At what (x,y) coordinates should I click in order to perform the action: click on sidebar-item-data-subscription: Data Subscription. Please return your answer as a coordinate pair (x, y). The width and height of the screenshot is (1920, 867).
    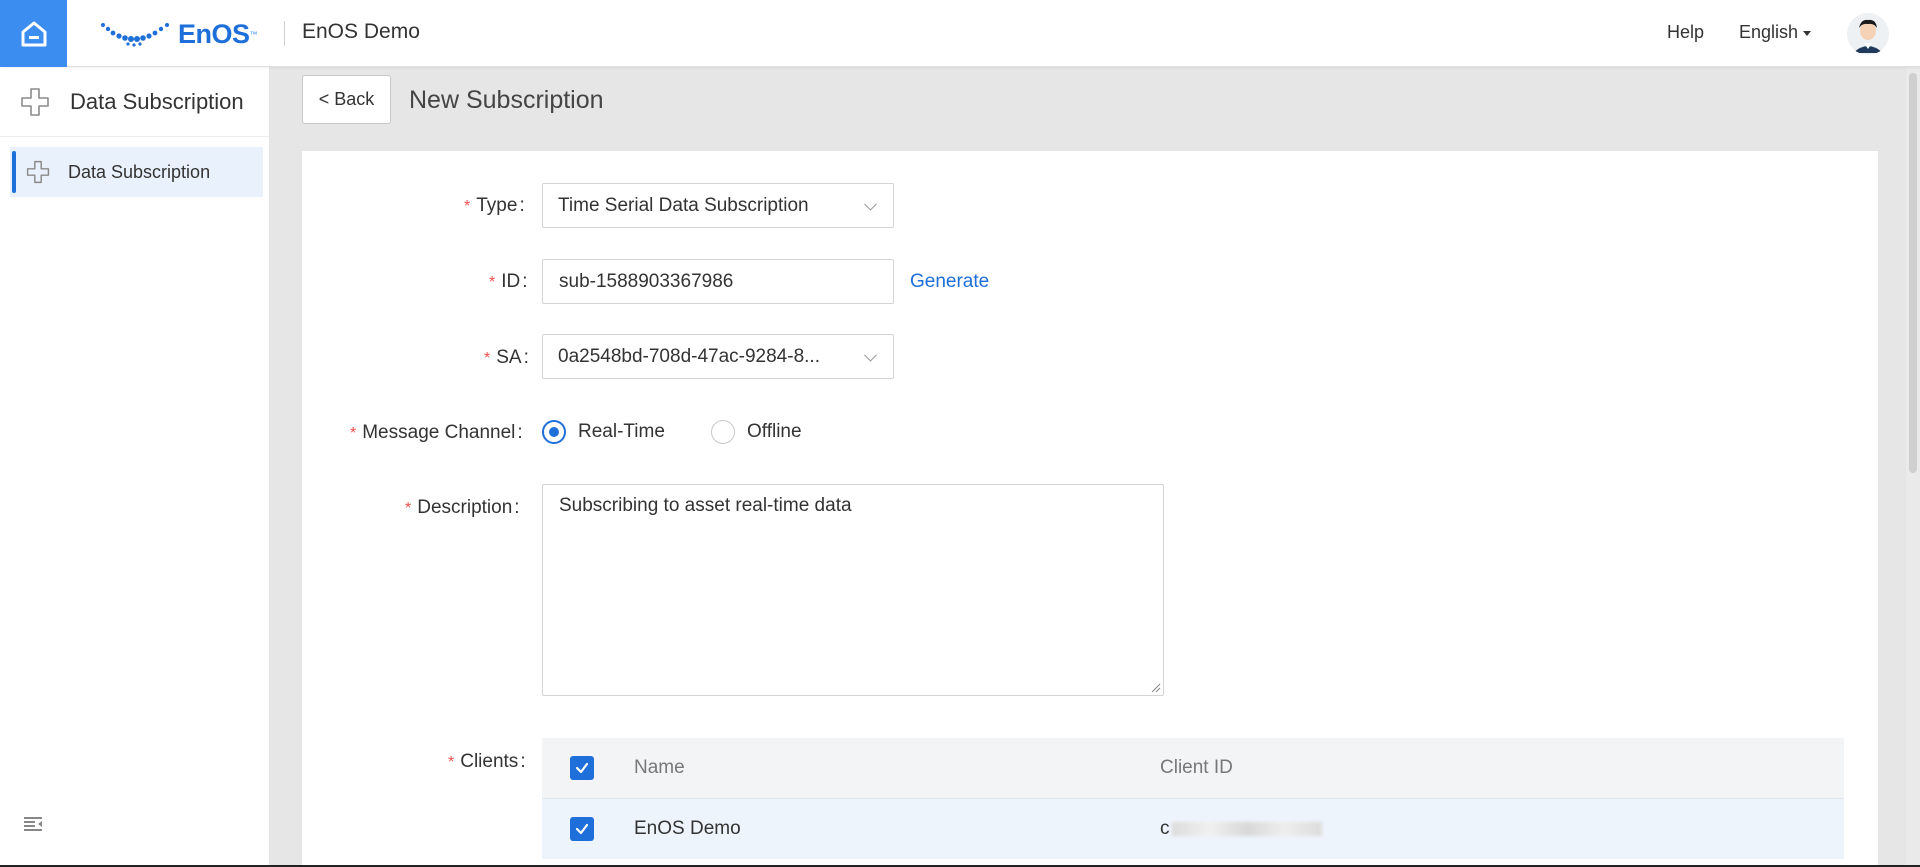
    Looking at the image, I should click on (136, 172).